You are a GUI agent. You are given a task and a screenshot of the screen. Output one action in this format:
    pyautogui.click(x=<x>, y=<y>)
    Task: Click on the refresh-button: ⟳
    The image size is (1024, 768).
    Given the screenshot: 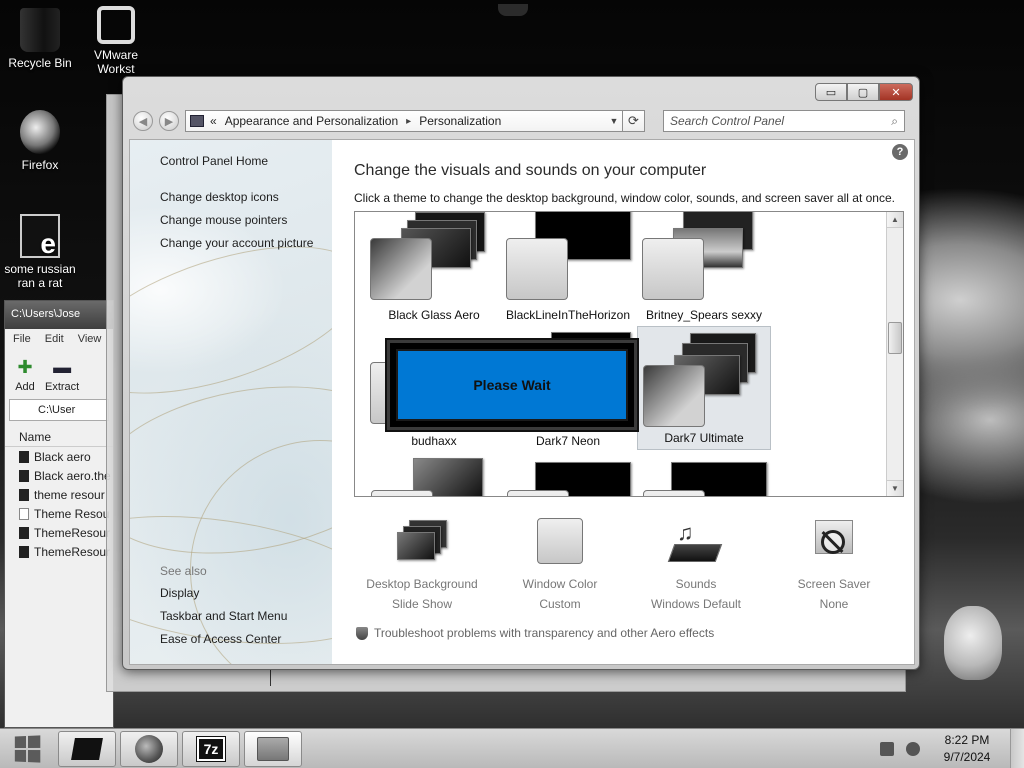 What is the action you would take?
    pyautogui.click(x=634, y=121)
    